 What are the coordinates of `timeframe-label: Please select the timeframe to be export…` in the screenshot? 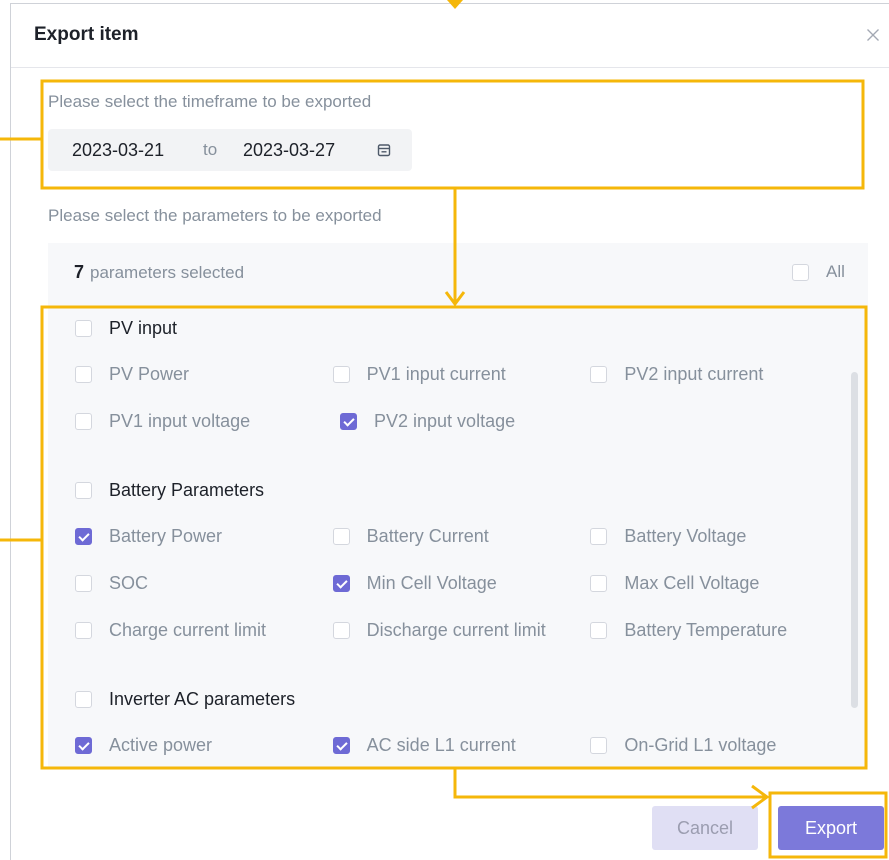 It's located at (210, 101).